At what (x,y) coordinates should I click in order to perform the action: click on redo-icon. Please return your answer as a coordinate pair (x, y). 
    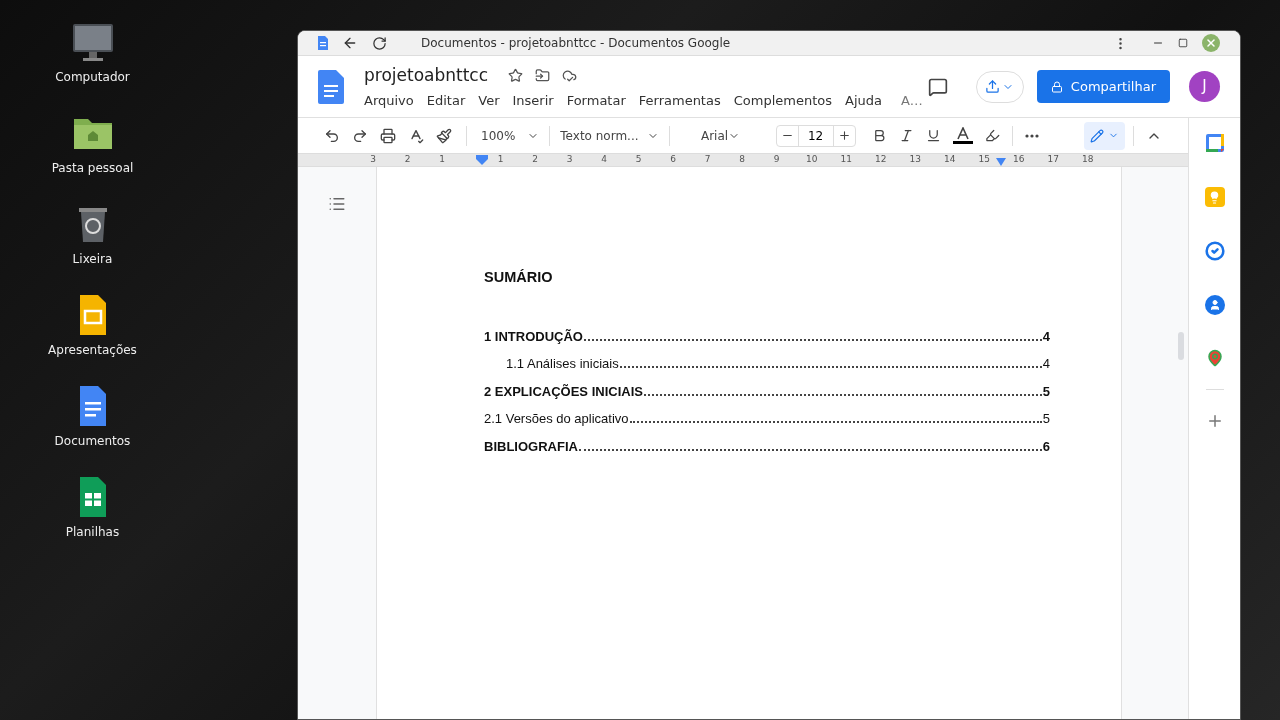
    Looking at the image, I should click on (360, 135).